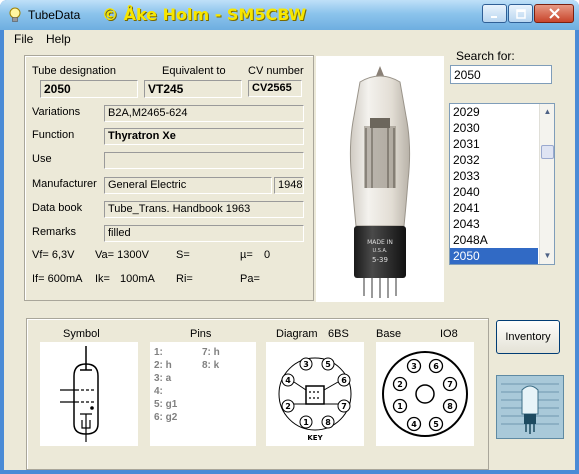 The height and width of the screenshot is (474, 579). What do you see at coordinates (547, 152) in the screenshot?
I see `scroll-thumb` at bounding box center [547, 152].